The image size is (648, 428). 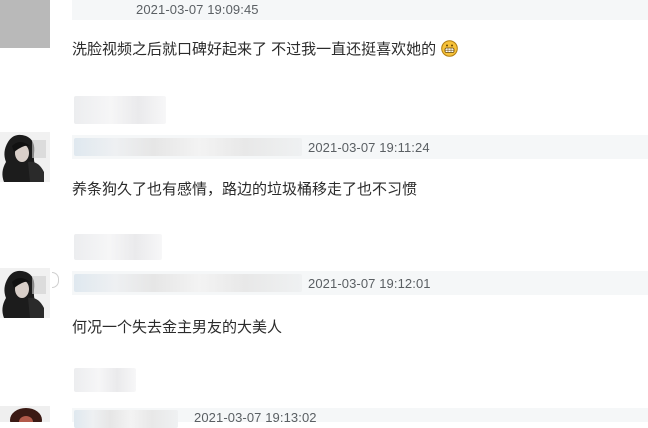 I want to click on comment-text: 洗脸视频之后就口碑好起来了 不过我一直还挺喜欢她的, so click(x=265, y=48).